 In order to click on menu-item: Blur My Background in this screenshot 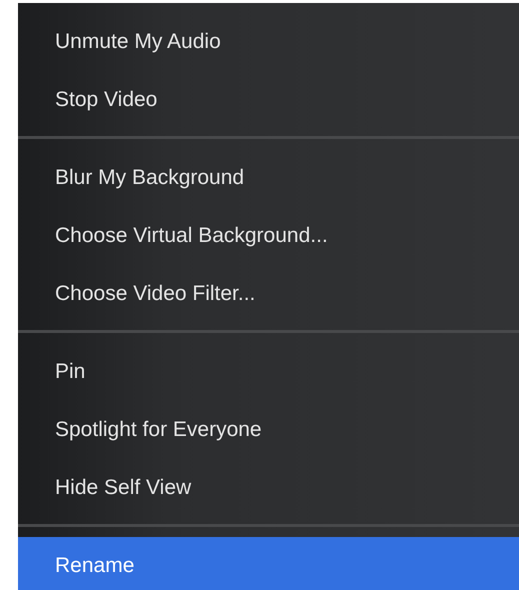, I will do `click(268, 178)`.